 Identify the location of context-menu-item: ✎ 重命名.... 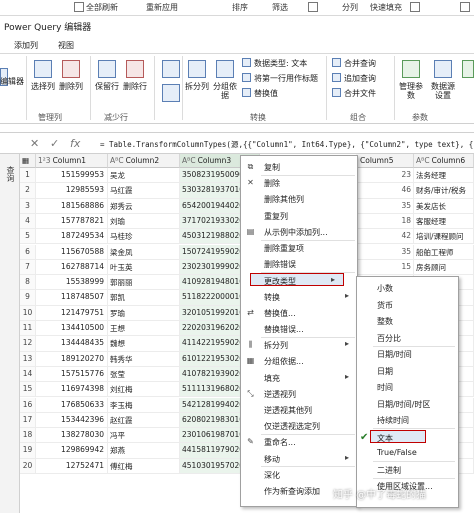
(299, 441).